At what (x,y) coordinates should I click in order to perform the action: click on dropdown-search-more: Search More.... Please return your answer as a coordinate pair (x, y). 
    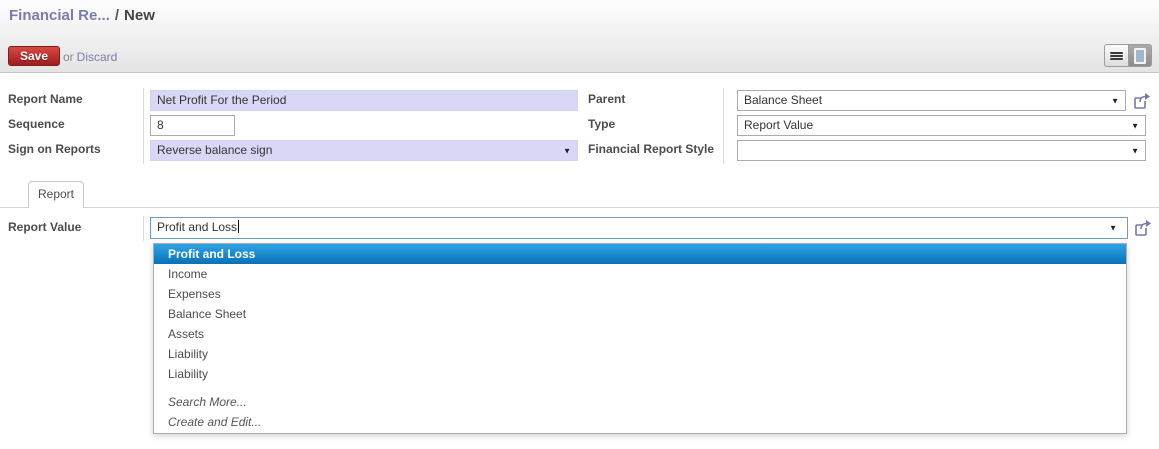
    Looking at the image, I should click on (640, 402).